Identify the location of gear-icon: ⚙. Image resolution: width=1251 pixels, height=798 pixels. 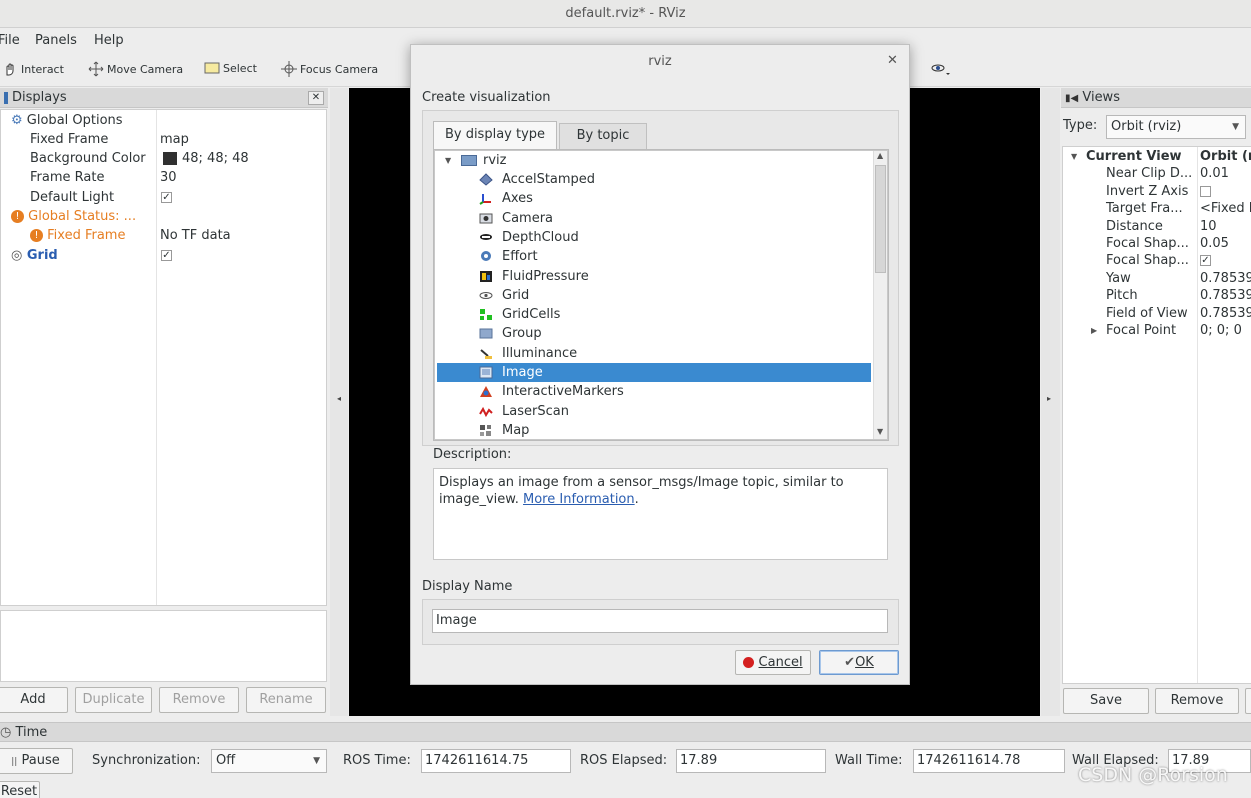
(17, 120).